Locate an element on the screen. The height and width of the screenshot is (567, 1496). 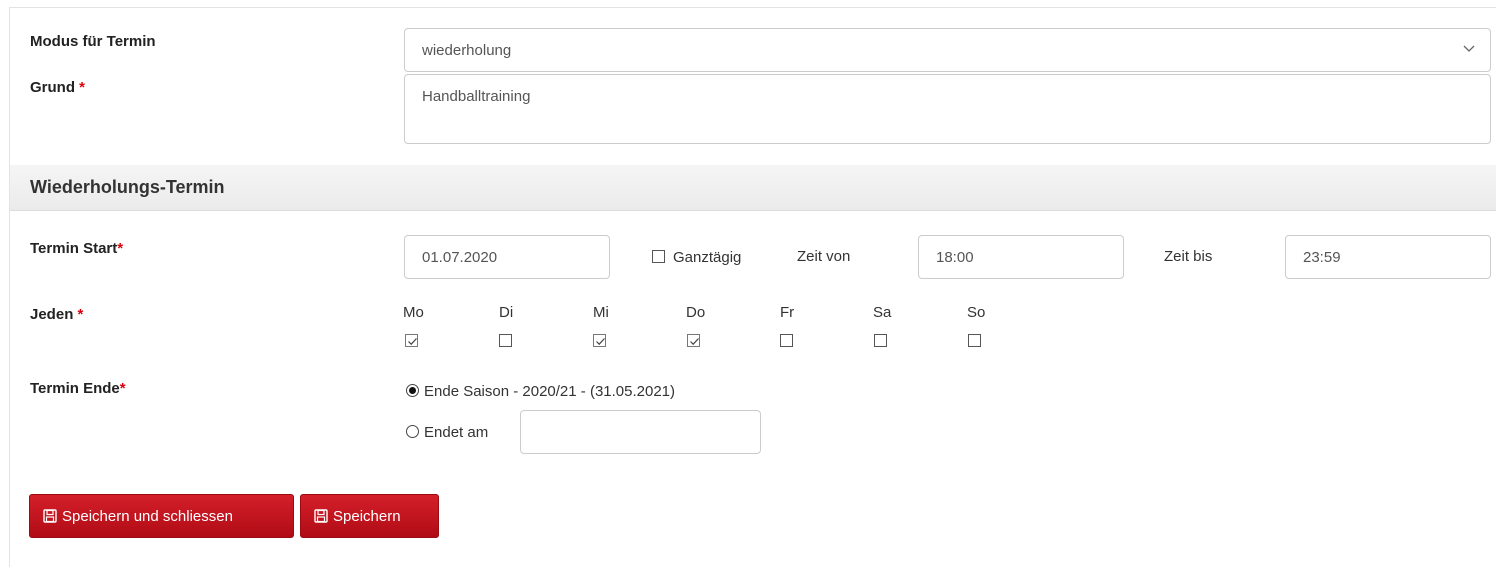
day-checkbox-mi is located at coordinates (599, 340).